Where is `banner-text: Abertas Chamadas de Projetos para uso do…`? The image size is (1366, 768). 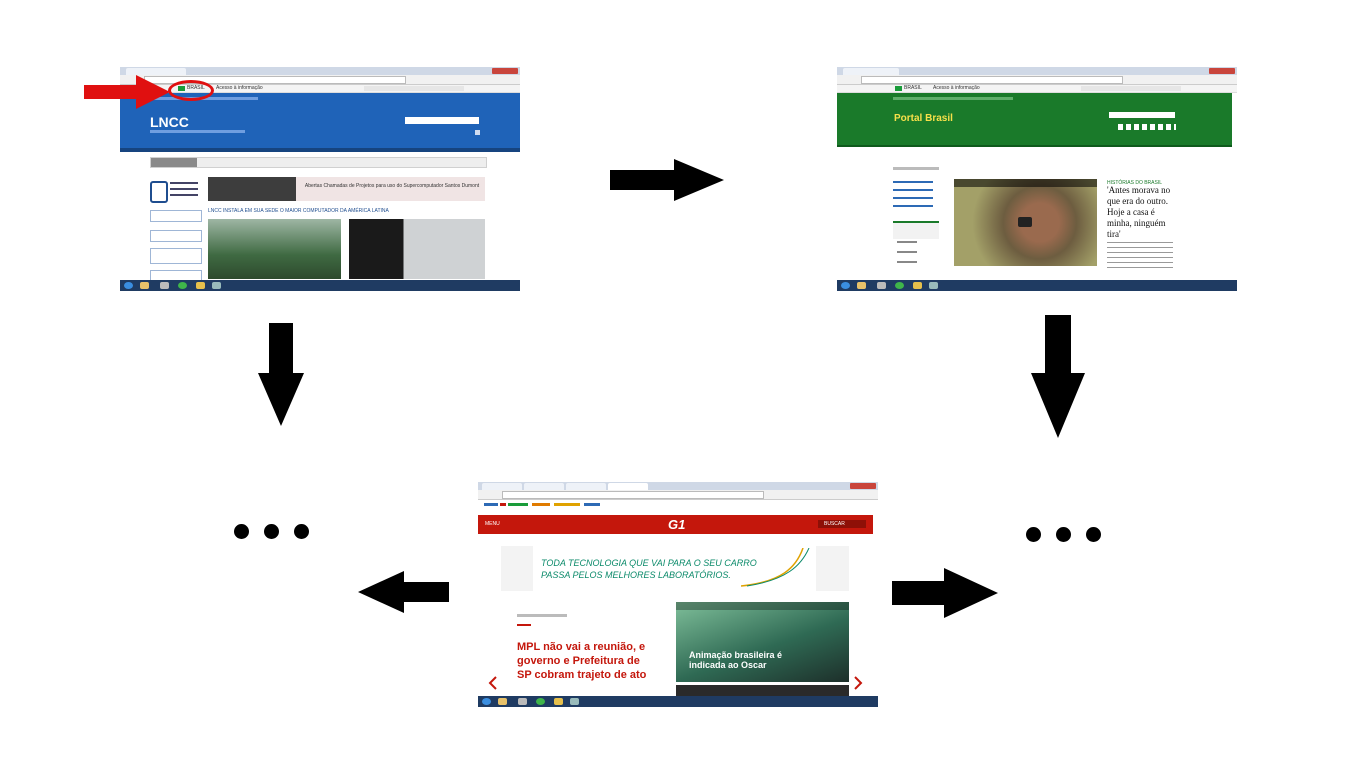 banner-text: Abertas Chamadas de Projetos para uso do… is located at coordinates (392, 186).